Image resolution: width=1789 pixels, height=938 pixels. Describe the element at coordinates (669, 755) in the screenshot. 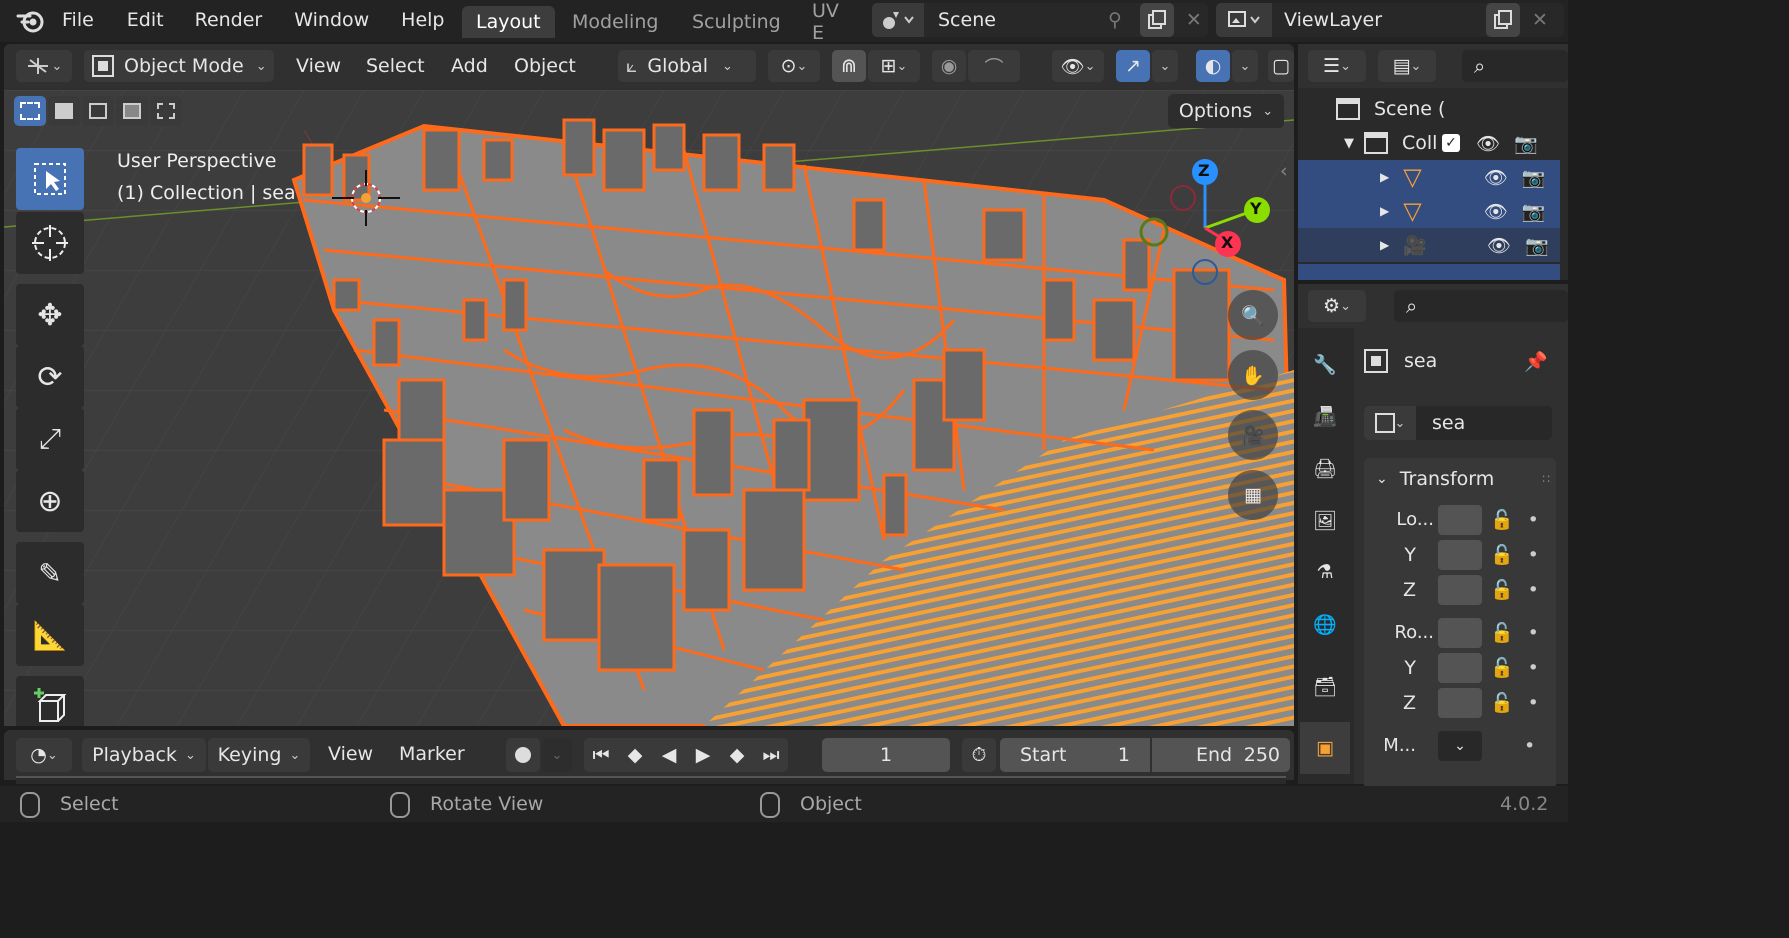

I see `play-reverse-icon: ◀` at that location.